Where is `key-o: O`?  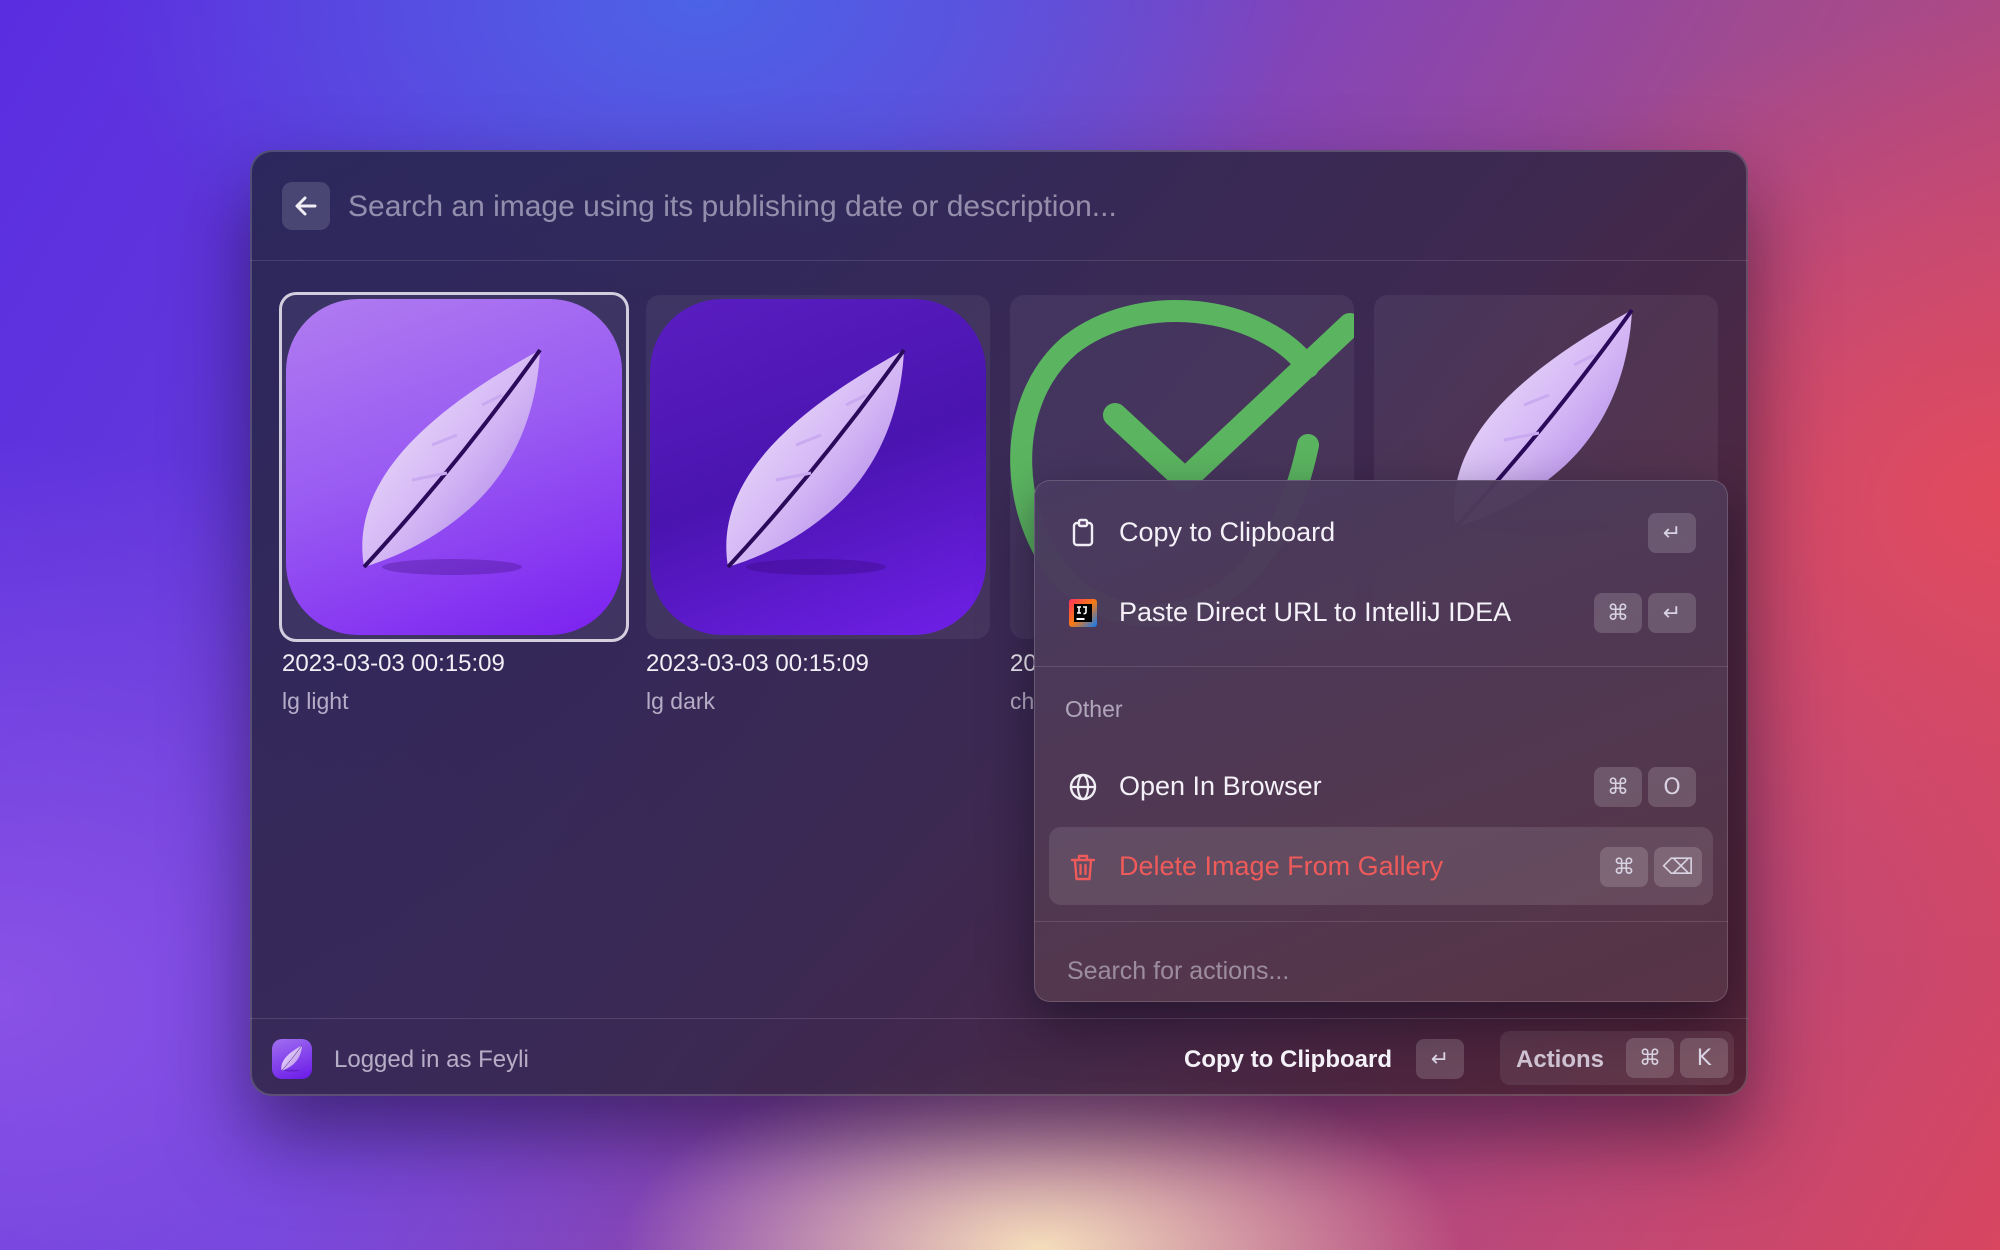 key-o: O is located at coordinates (1672, 787).